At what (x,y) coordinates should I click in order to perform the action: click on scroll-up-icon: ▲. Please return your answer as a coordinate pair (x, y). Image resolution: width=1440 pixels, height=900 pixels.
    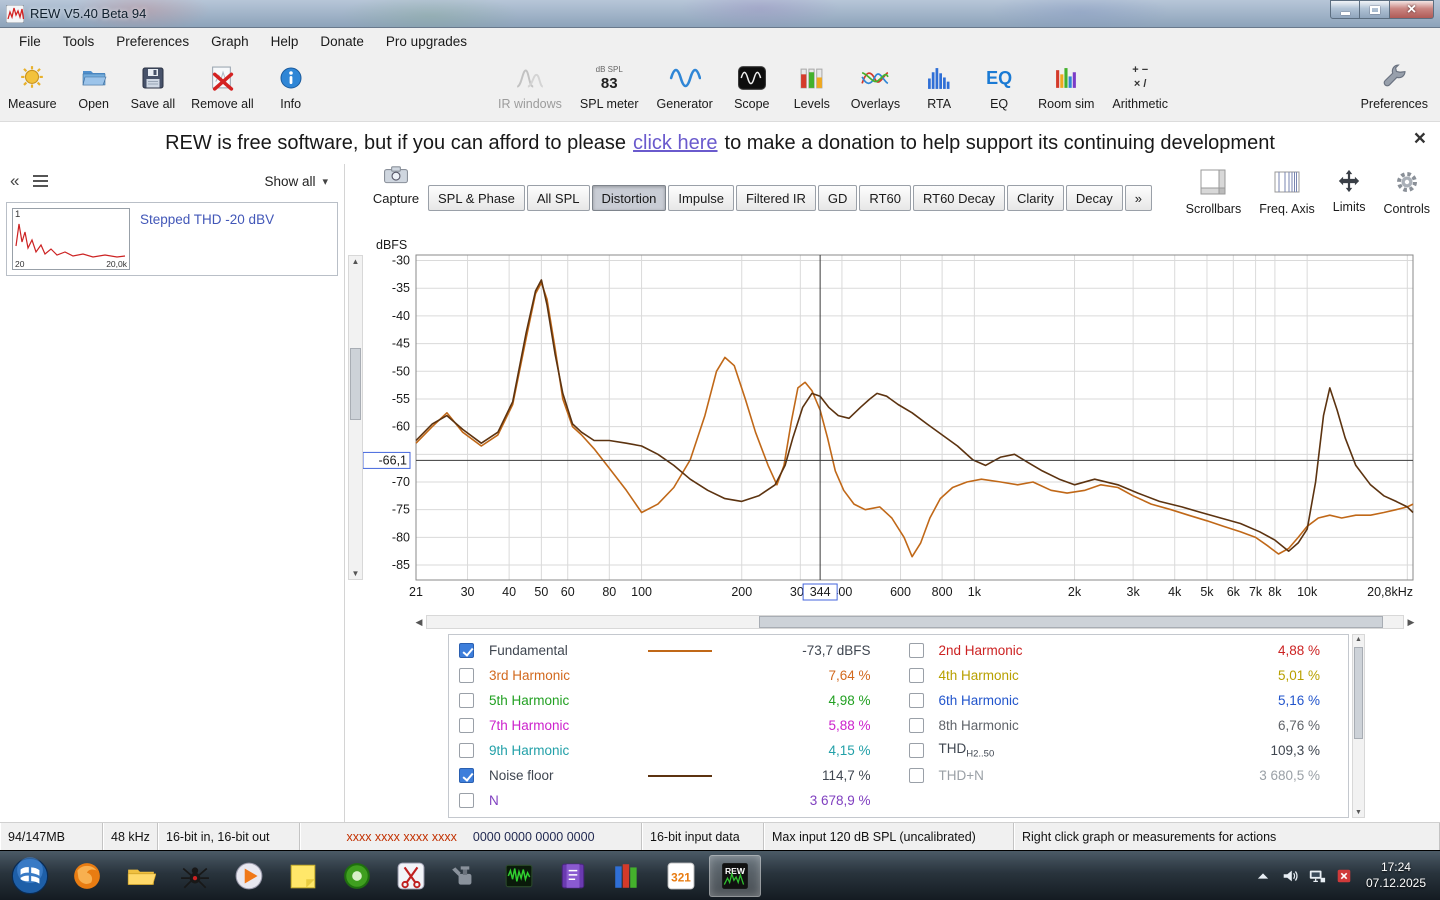
    Looking at the image, I should click on (355, 261).